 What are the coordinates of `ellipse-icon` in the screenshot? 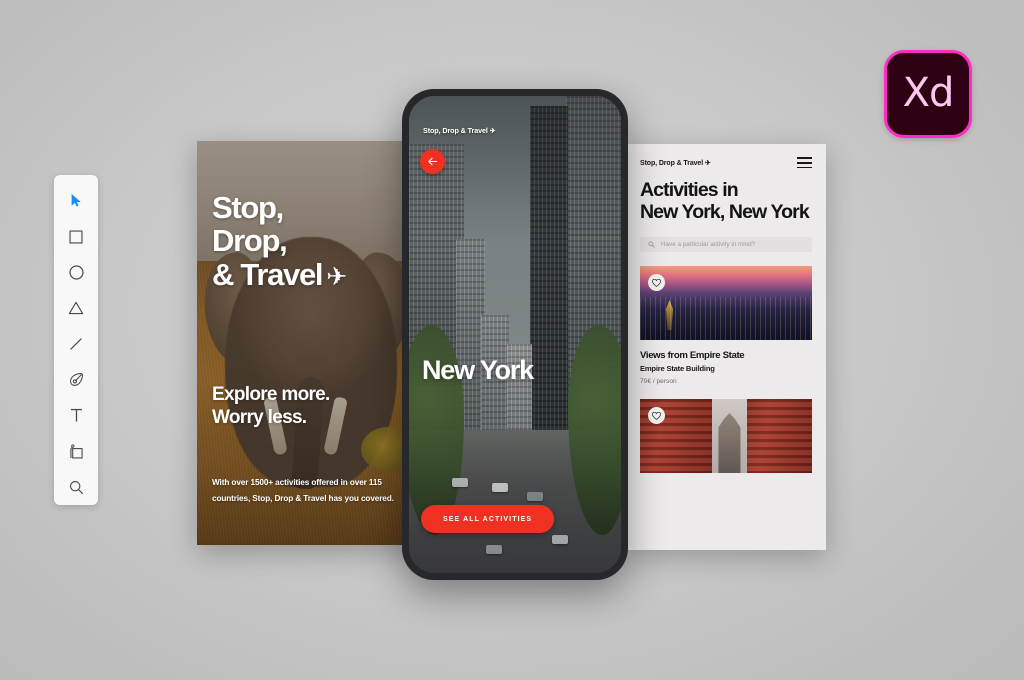 It's located at (76, 272).